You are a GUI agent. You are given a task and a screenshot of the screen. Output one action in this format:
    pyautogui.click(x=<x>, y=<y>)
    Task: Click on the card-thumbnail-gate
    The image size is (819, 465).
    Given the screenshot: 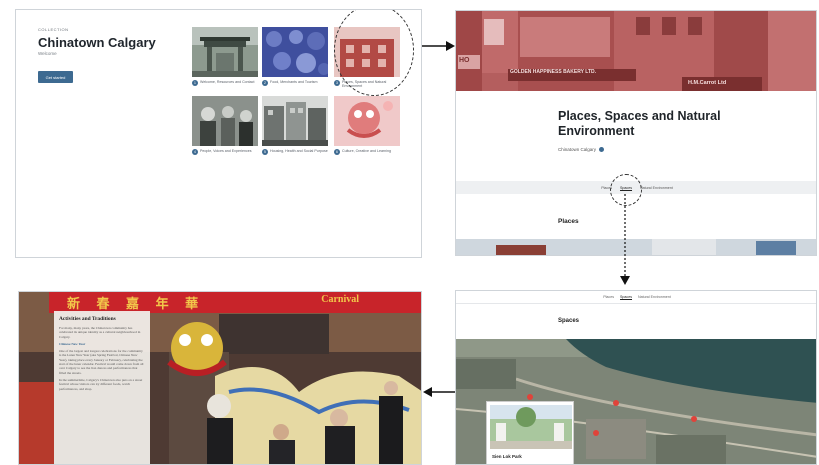 What is the action you would take?
    pyautogui.click(x=225, y=52)
    